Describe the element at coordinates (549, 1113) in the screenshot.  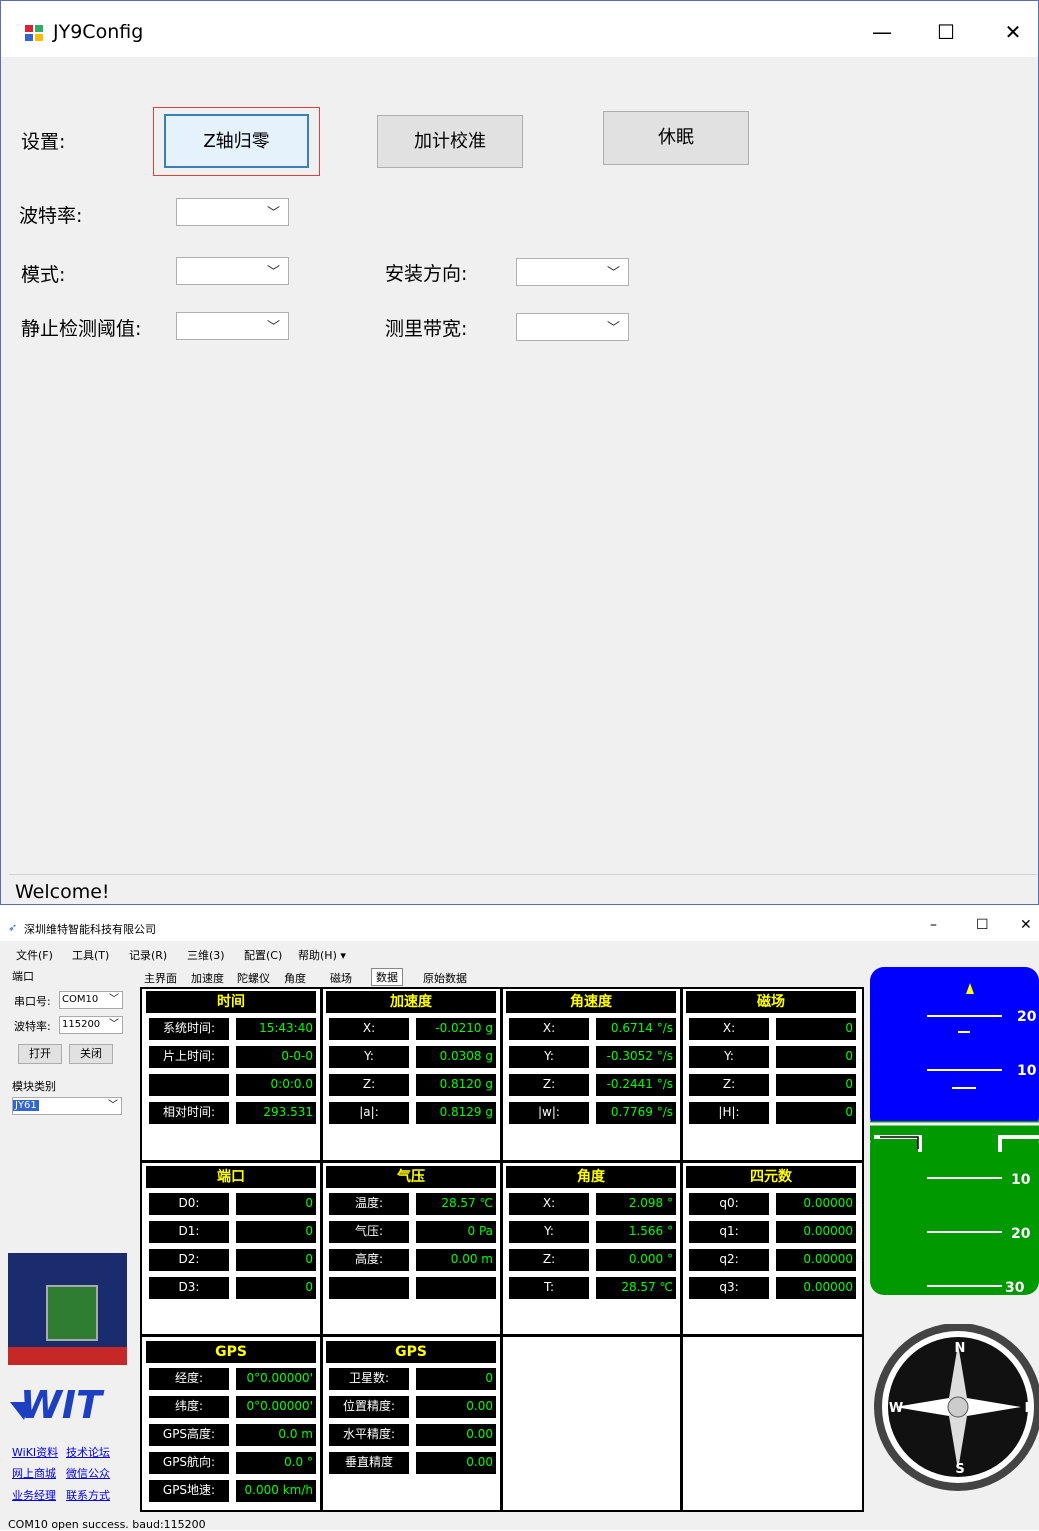
I see `field-label: |w|:` at that location.